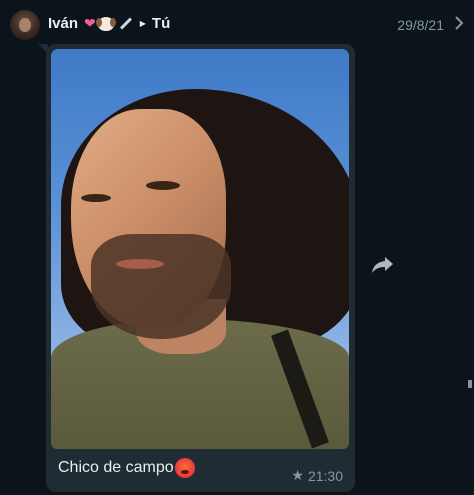 The image size is (474, 495). What do you see at coordinates (470, 384) in the screenshot?
I see `scrollbar-thumb` at bounding box center [470, 384].